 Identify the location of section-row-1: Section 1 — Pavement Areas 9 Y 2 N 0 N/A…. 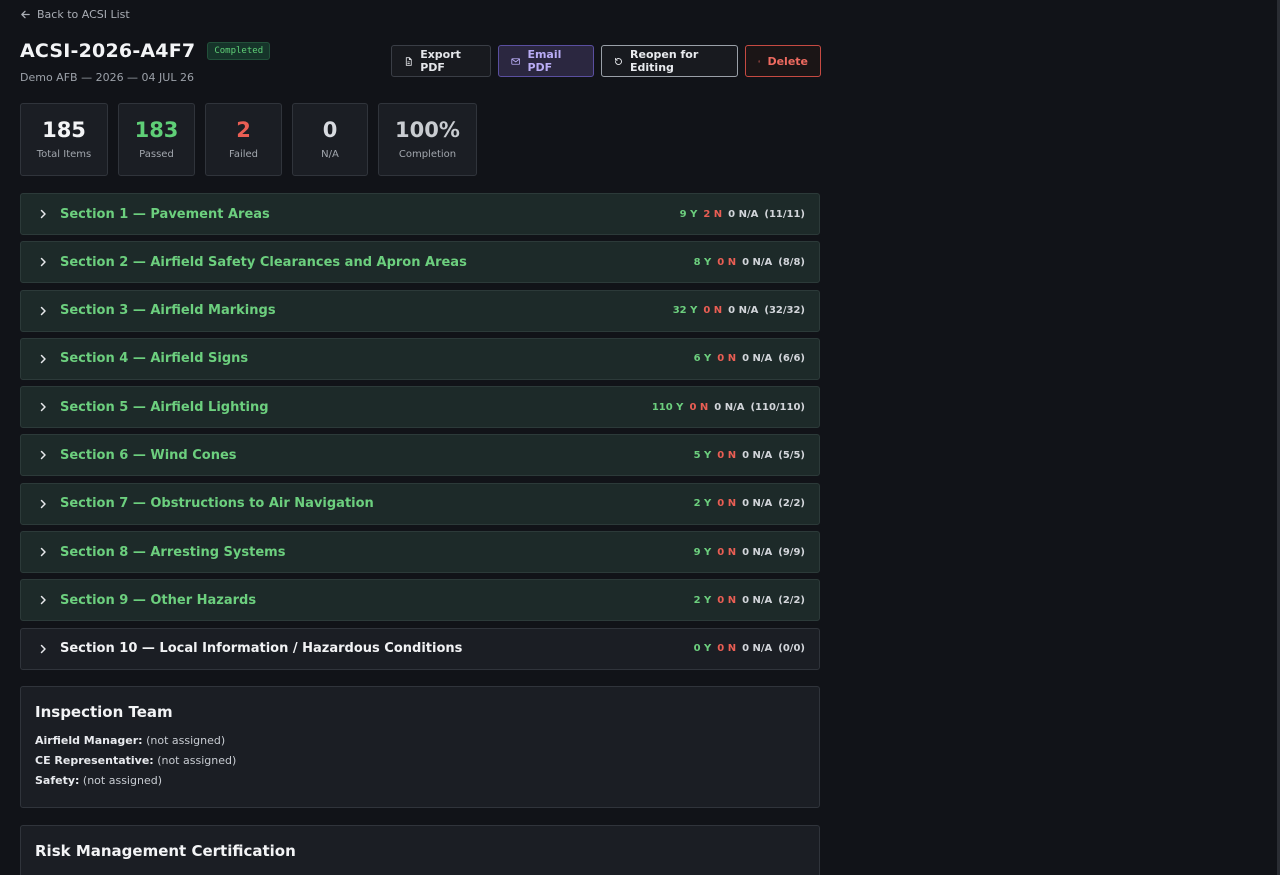
(420, 214).